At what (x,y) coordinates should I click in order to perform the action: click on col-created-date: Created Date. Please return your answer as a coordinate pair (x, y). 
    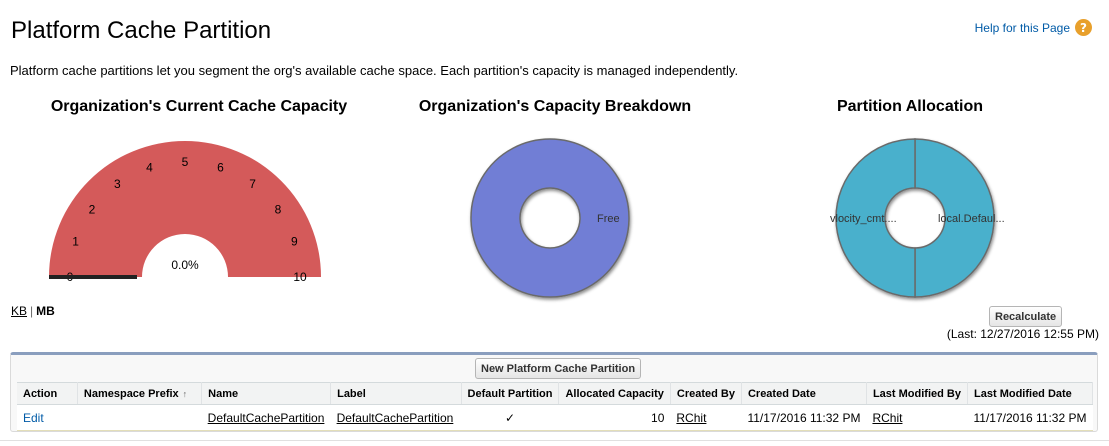
    Looking at the image, I should click on (804, 393).